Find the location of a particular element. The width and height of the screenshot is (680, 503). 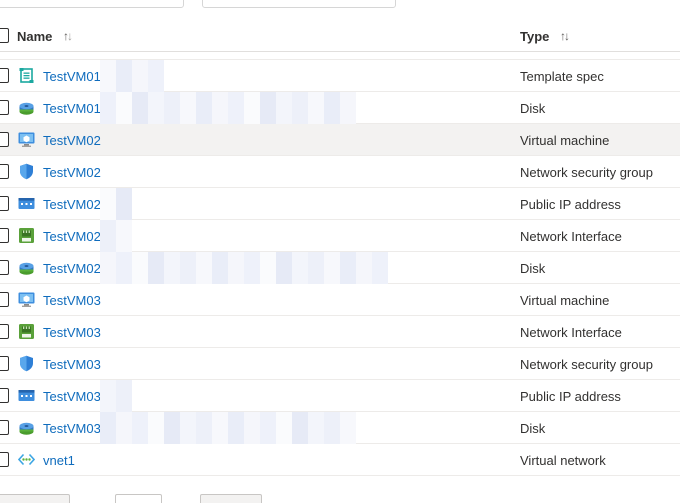

resource-name-link: vnet1 is located at coordinates (59, 460).